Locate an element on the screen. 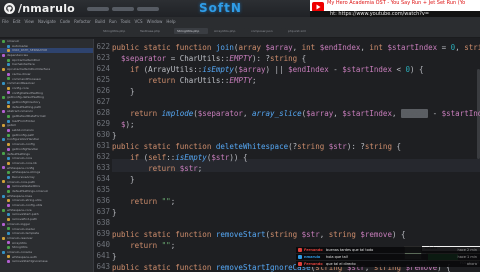  chat-time: hace 2 min is located at coordinates (467, 250).